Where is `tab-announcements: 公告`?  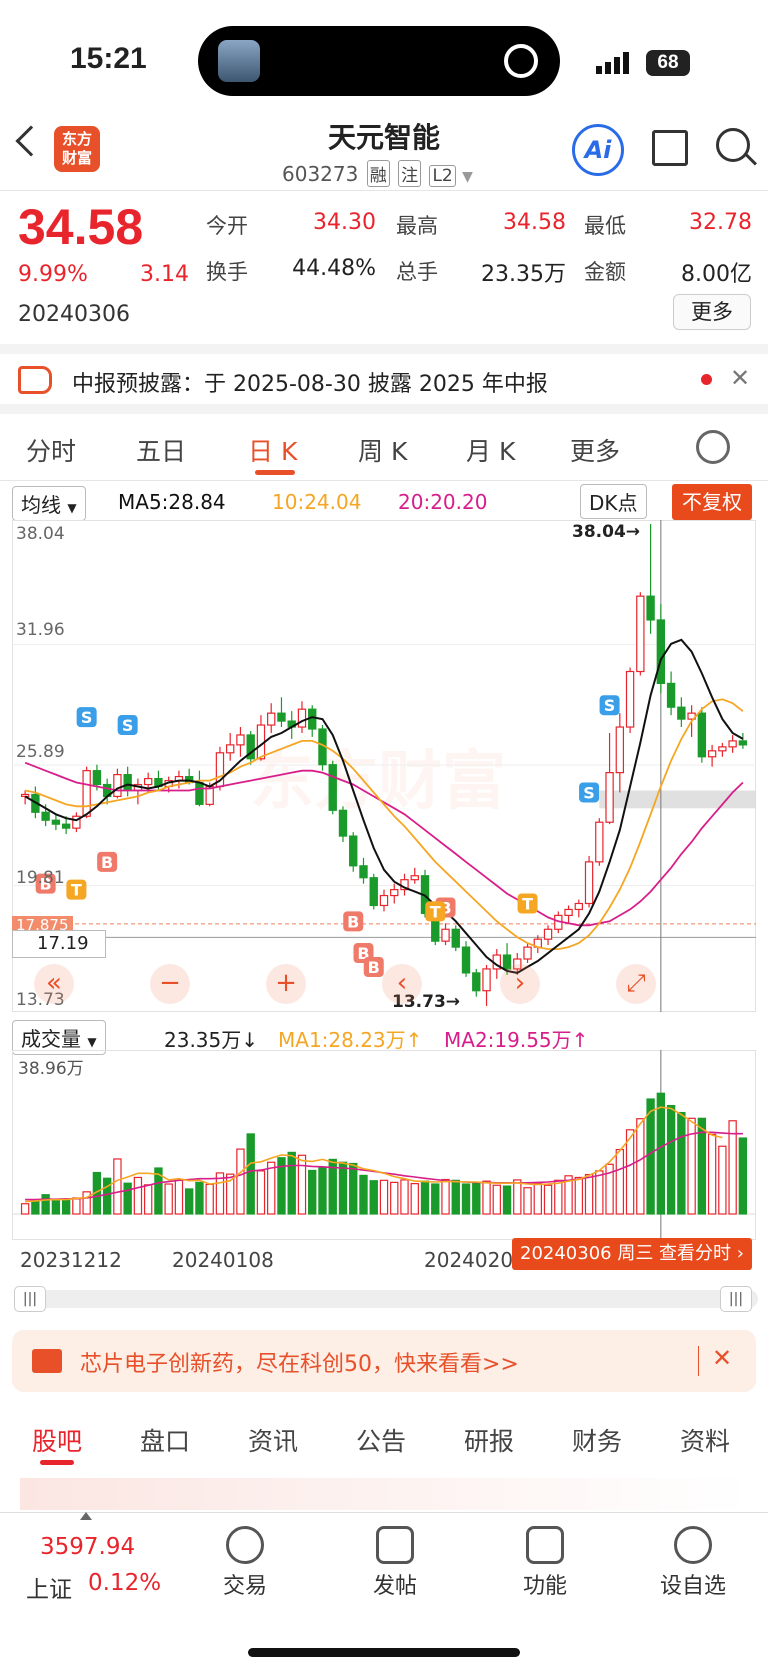 tab-announcements: 公告 is located at coordinates (381, 1440).